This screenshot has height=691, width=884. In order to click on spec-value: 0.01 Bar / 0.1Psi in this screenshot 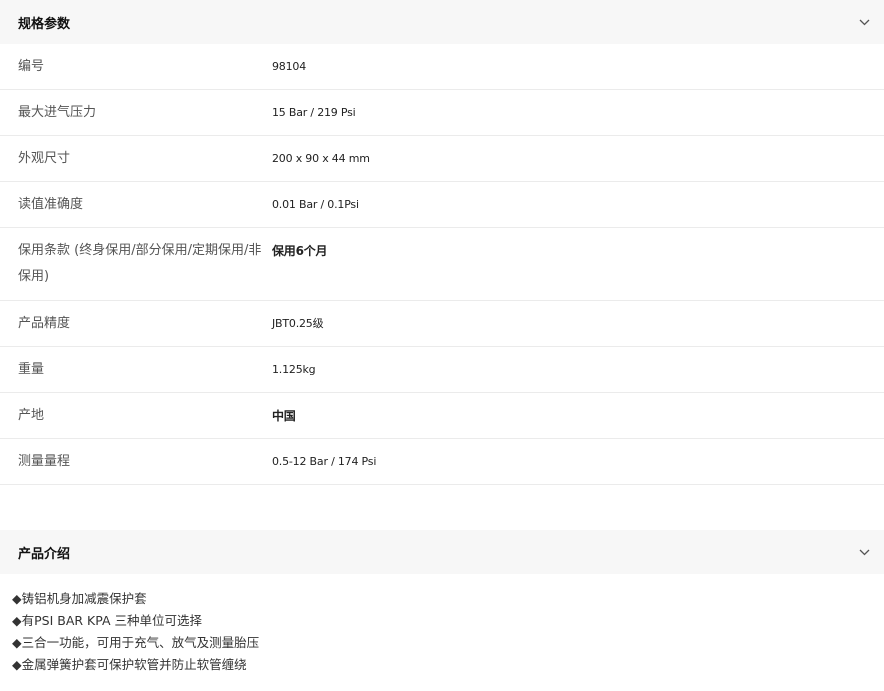, I will do `click(315, 204)`.